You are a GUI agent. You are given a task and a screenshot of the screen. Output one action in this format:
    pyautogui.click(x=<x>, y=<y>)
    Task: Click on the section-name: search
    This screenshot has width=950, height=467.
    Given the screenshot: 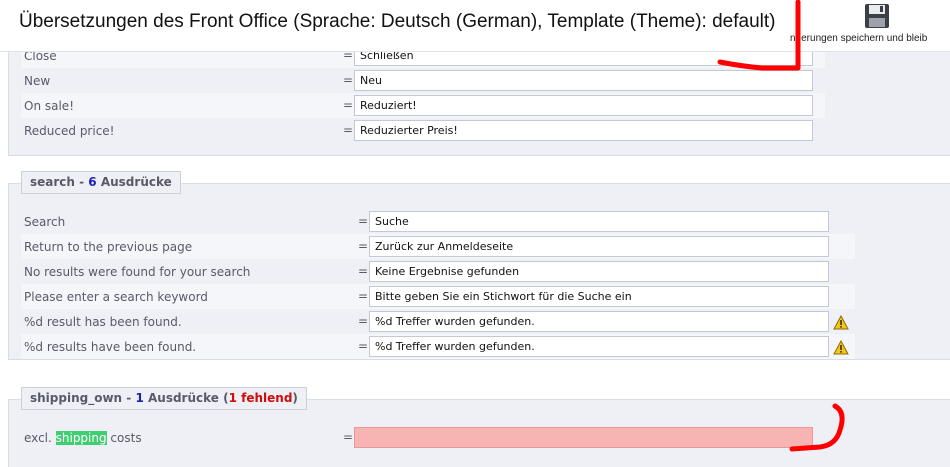 What is the action you would take?
    pyautogui.click(x=52, y=182)
    